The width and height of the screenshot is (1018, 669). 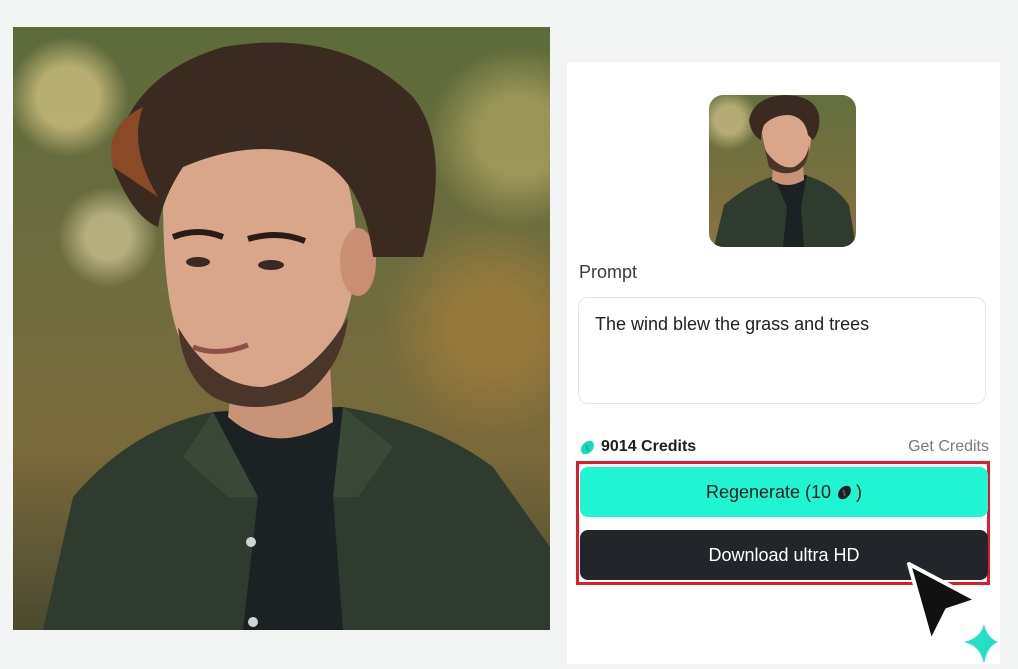 What do you see at coordinates (784, 554) in the screenshot?
I see `download-label: Download ultra HD` at bounding box center [784, 554].